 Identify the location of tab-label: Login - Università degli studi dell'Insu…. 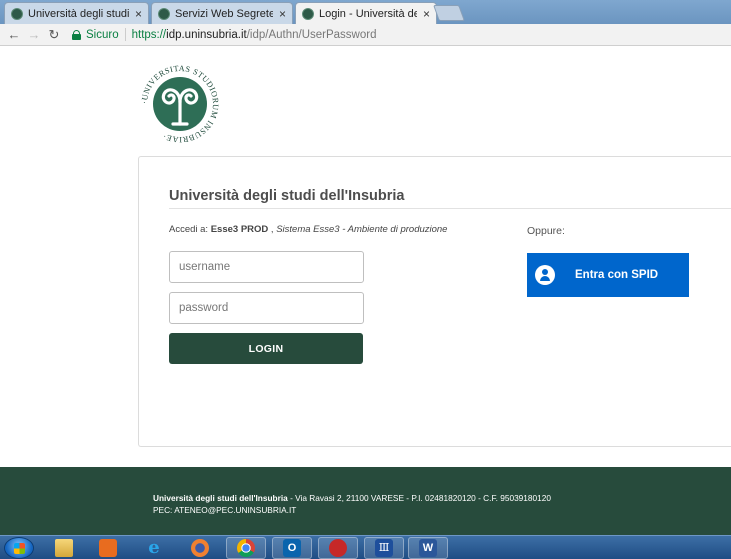
(368, 13).